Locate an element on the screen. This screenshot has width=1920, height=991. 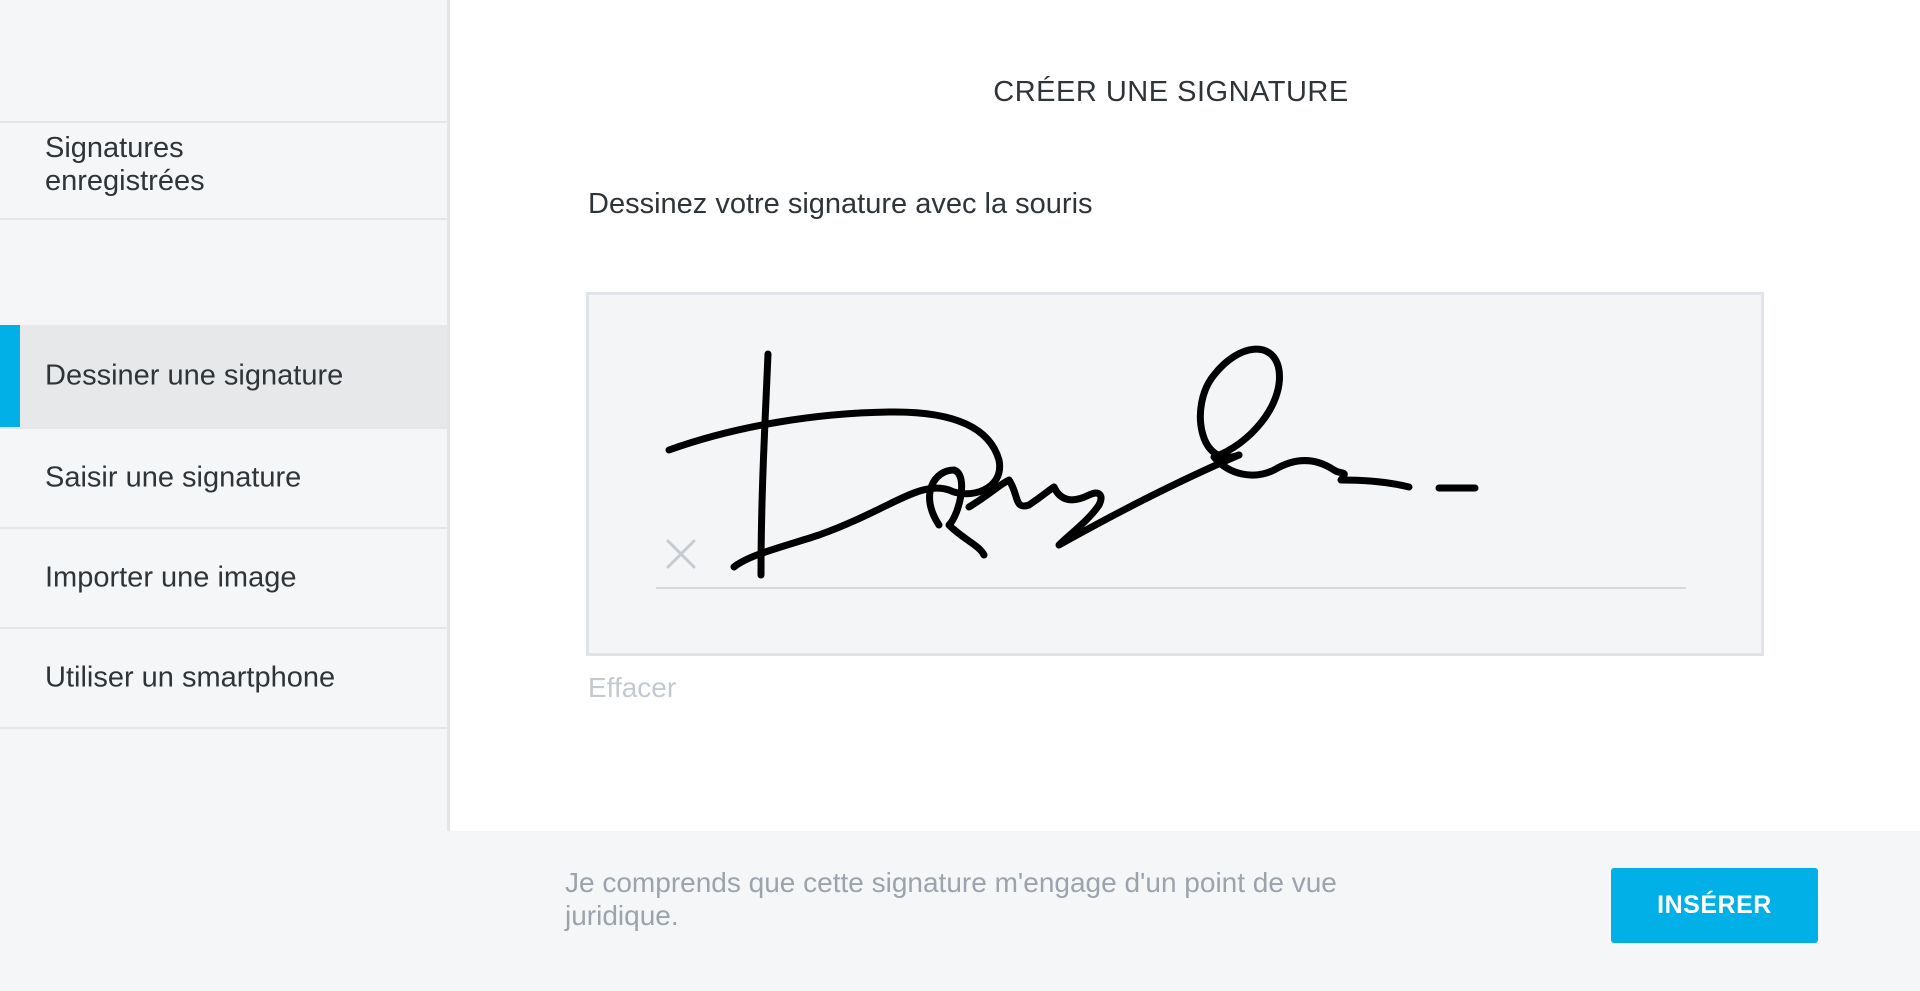
sidebar-item-label: Saisir une signature is located at coordinates (173, 477).